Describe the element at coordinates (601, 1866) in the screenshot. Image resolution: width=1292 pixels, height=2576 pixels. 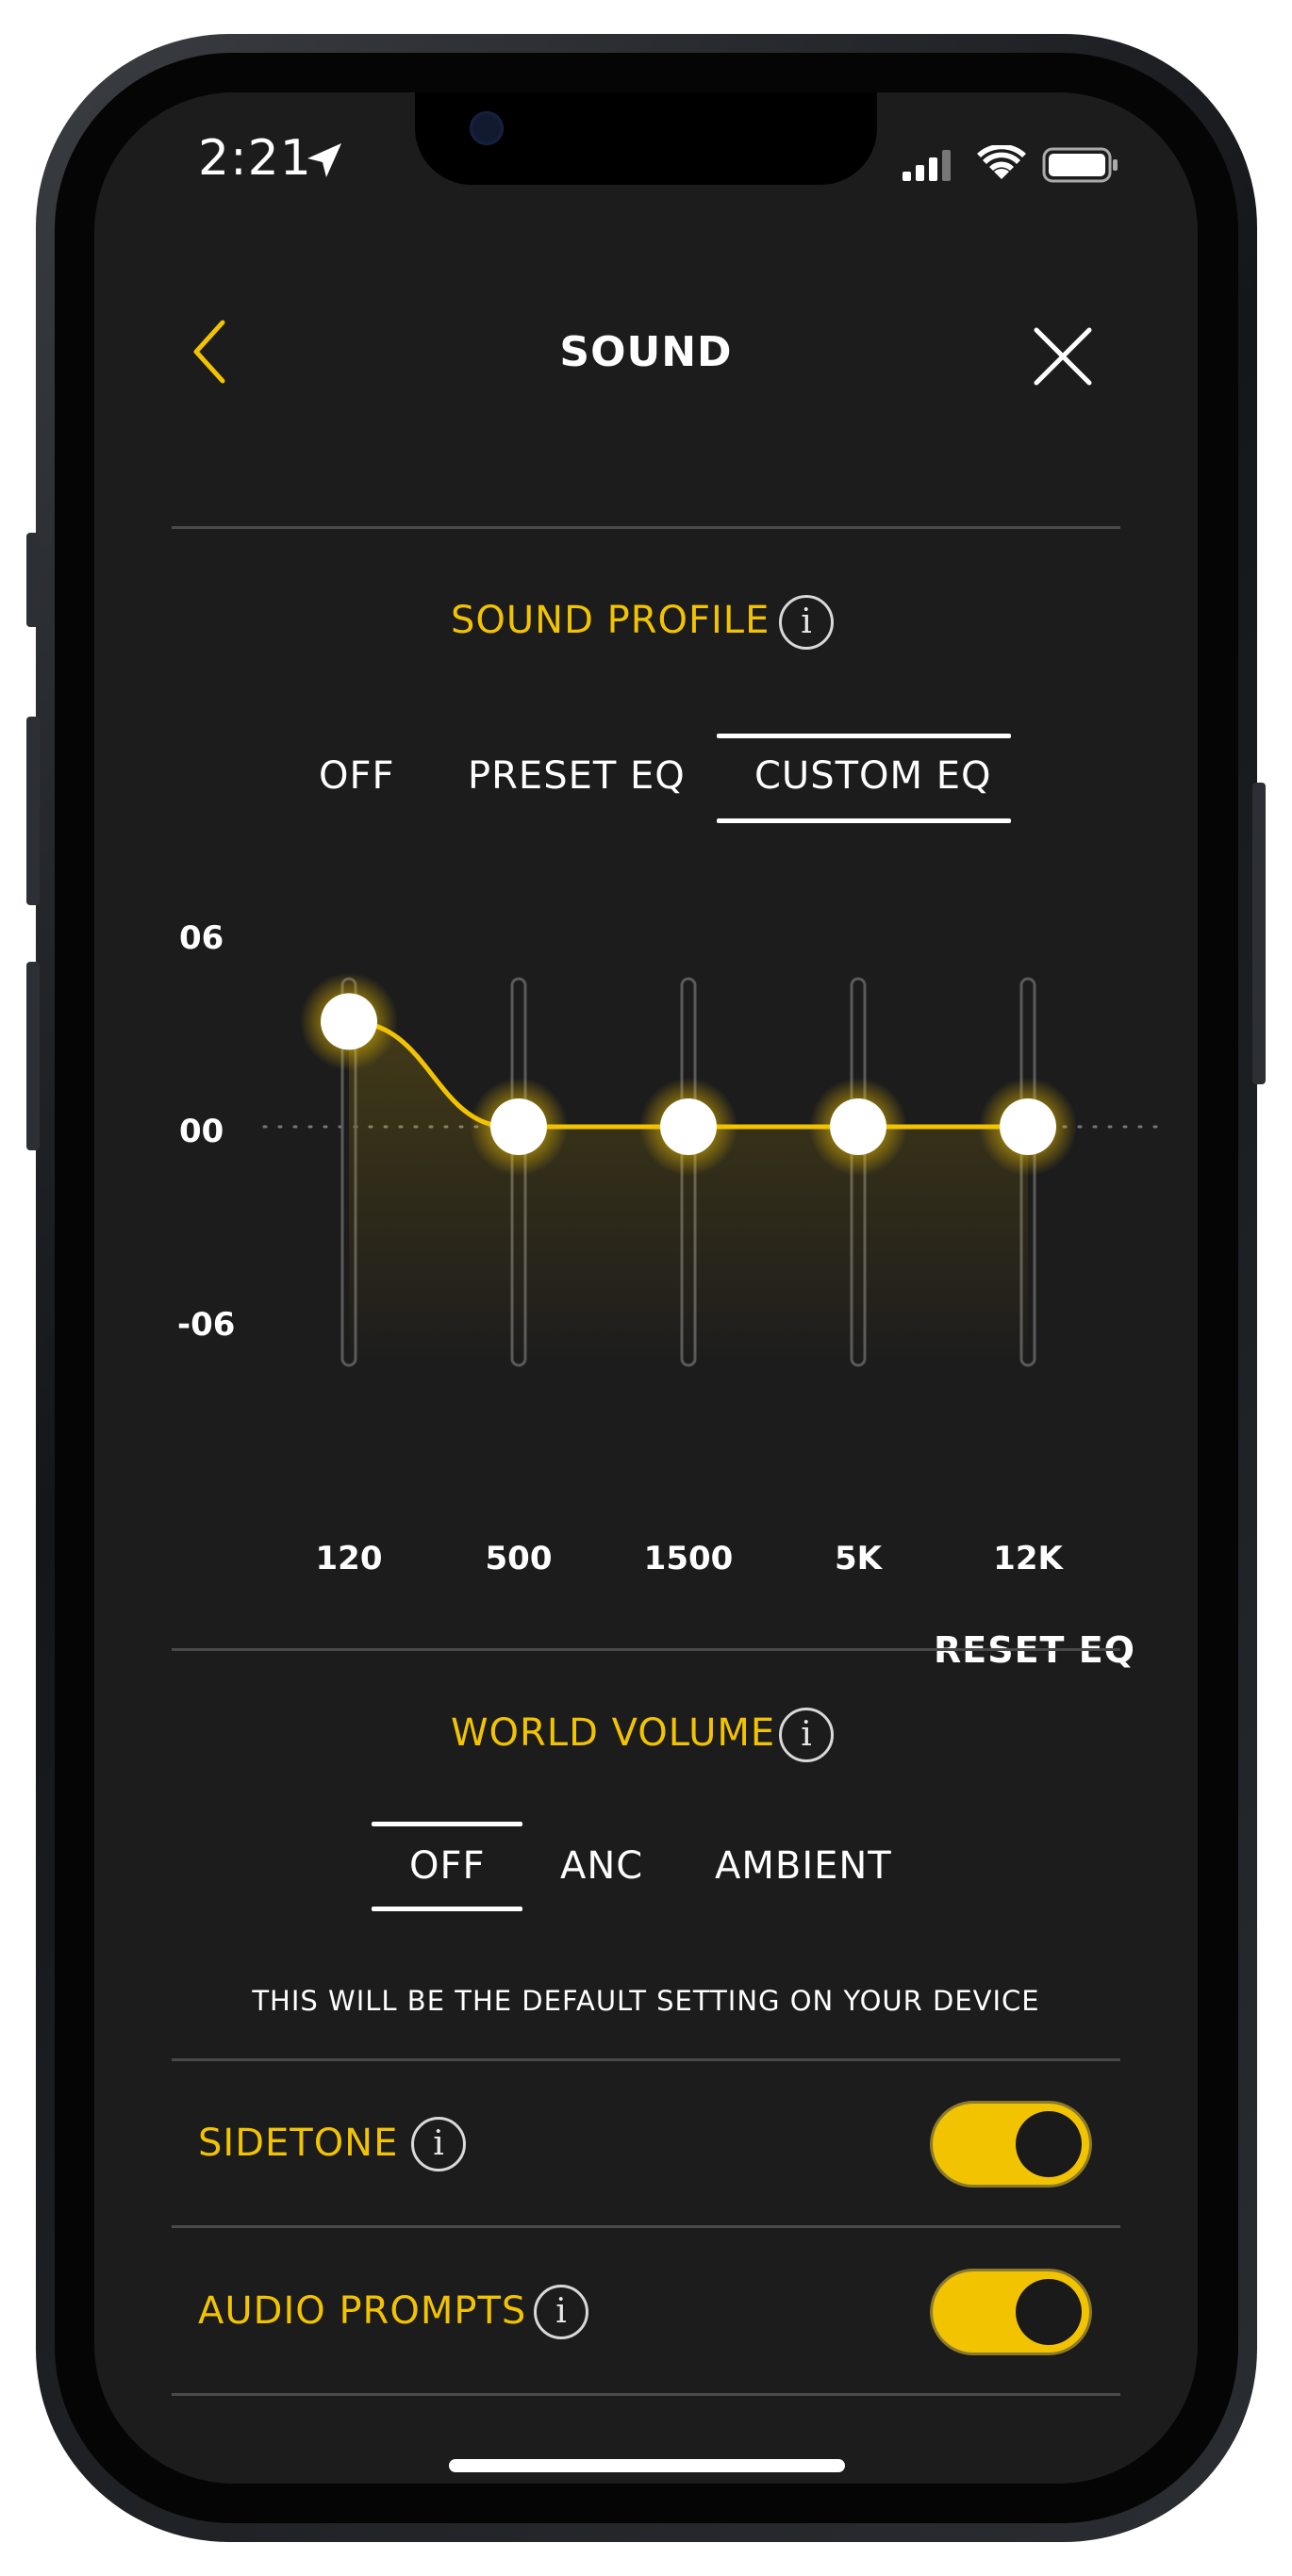
I see `tab-anc: ANC` at that location.